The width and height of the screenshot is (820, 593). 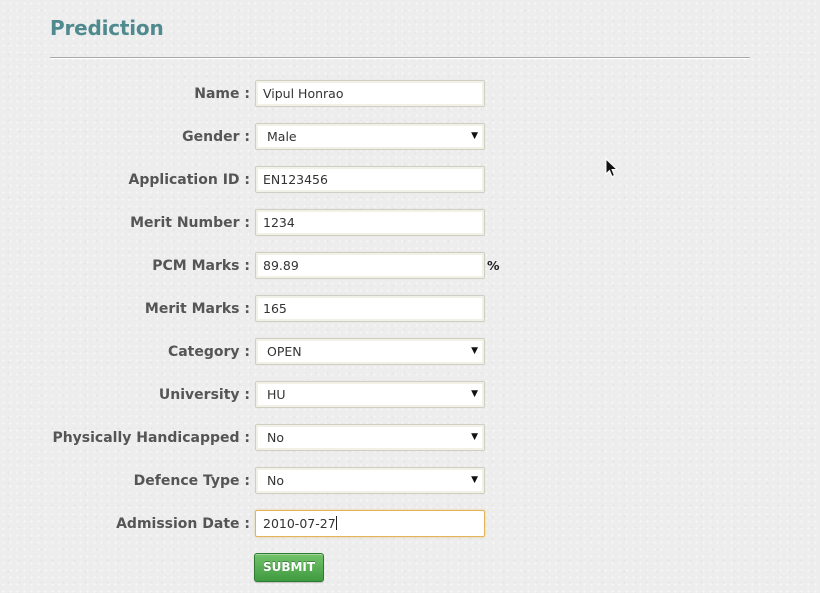 I want to click on defence-type-selected-value: No, so click(x=275, y=480).